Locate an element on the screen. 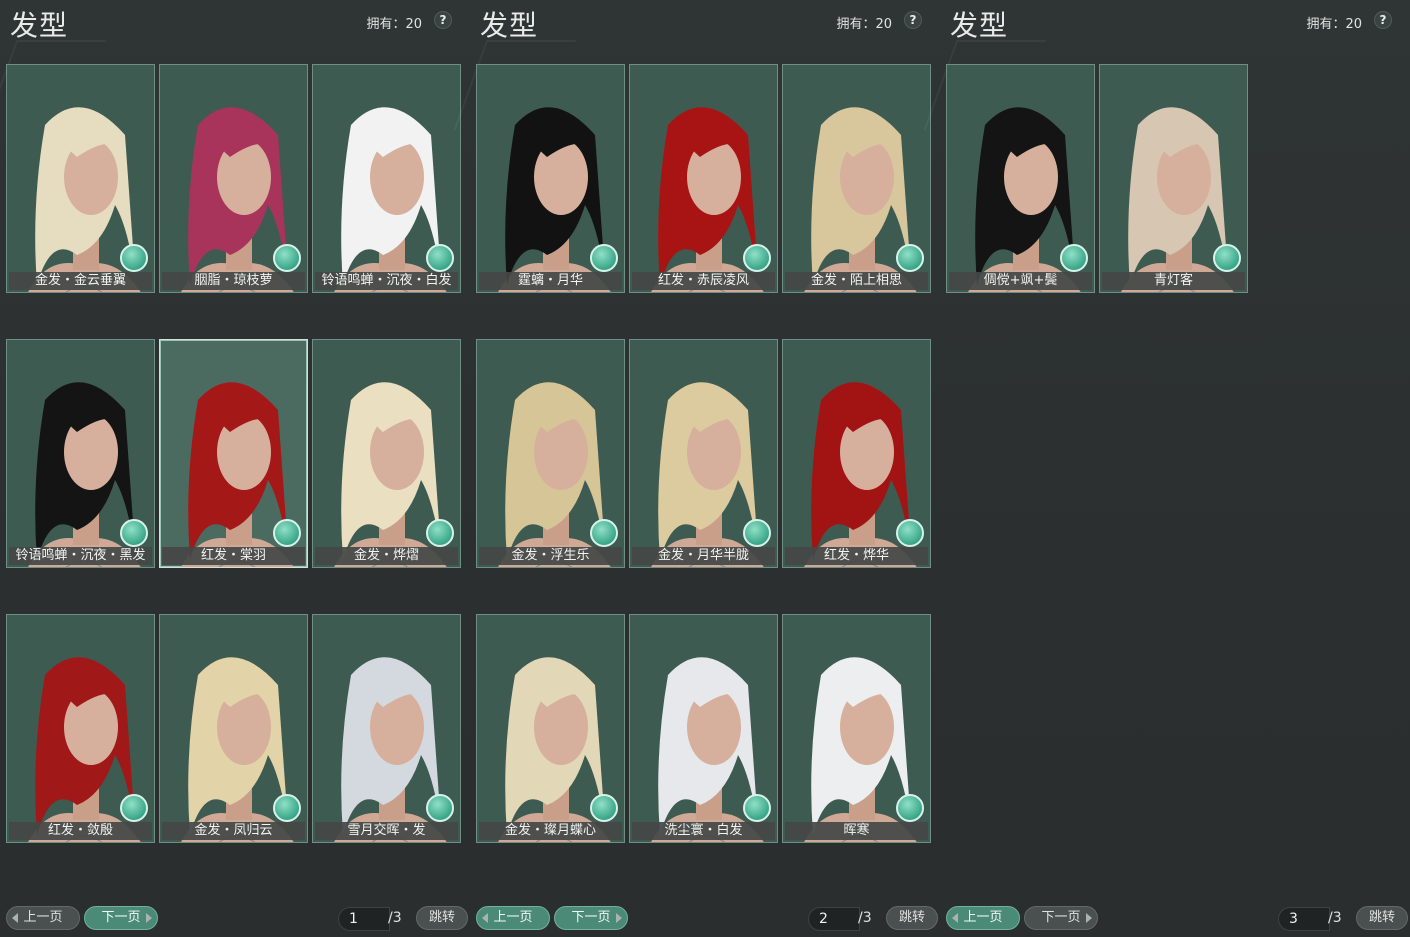  hairstyle-card: 金发・月华半胧 is located at coordinates (703, 453).